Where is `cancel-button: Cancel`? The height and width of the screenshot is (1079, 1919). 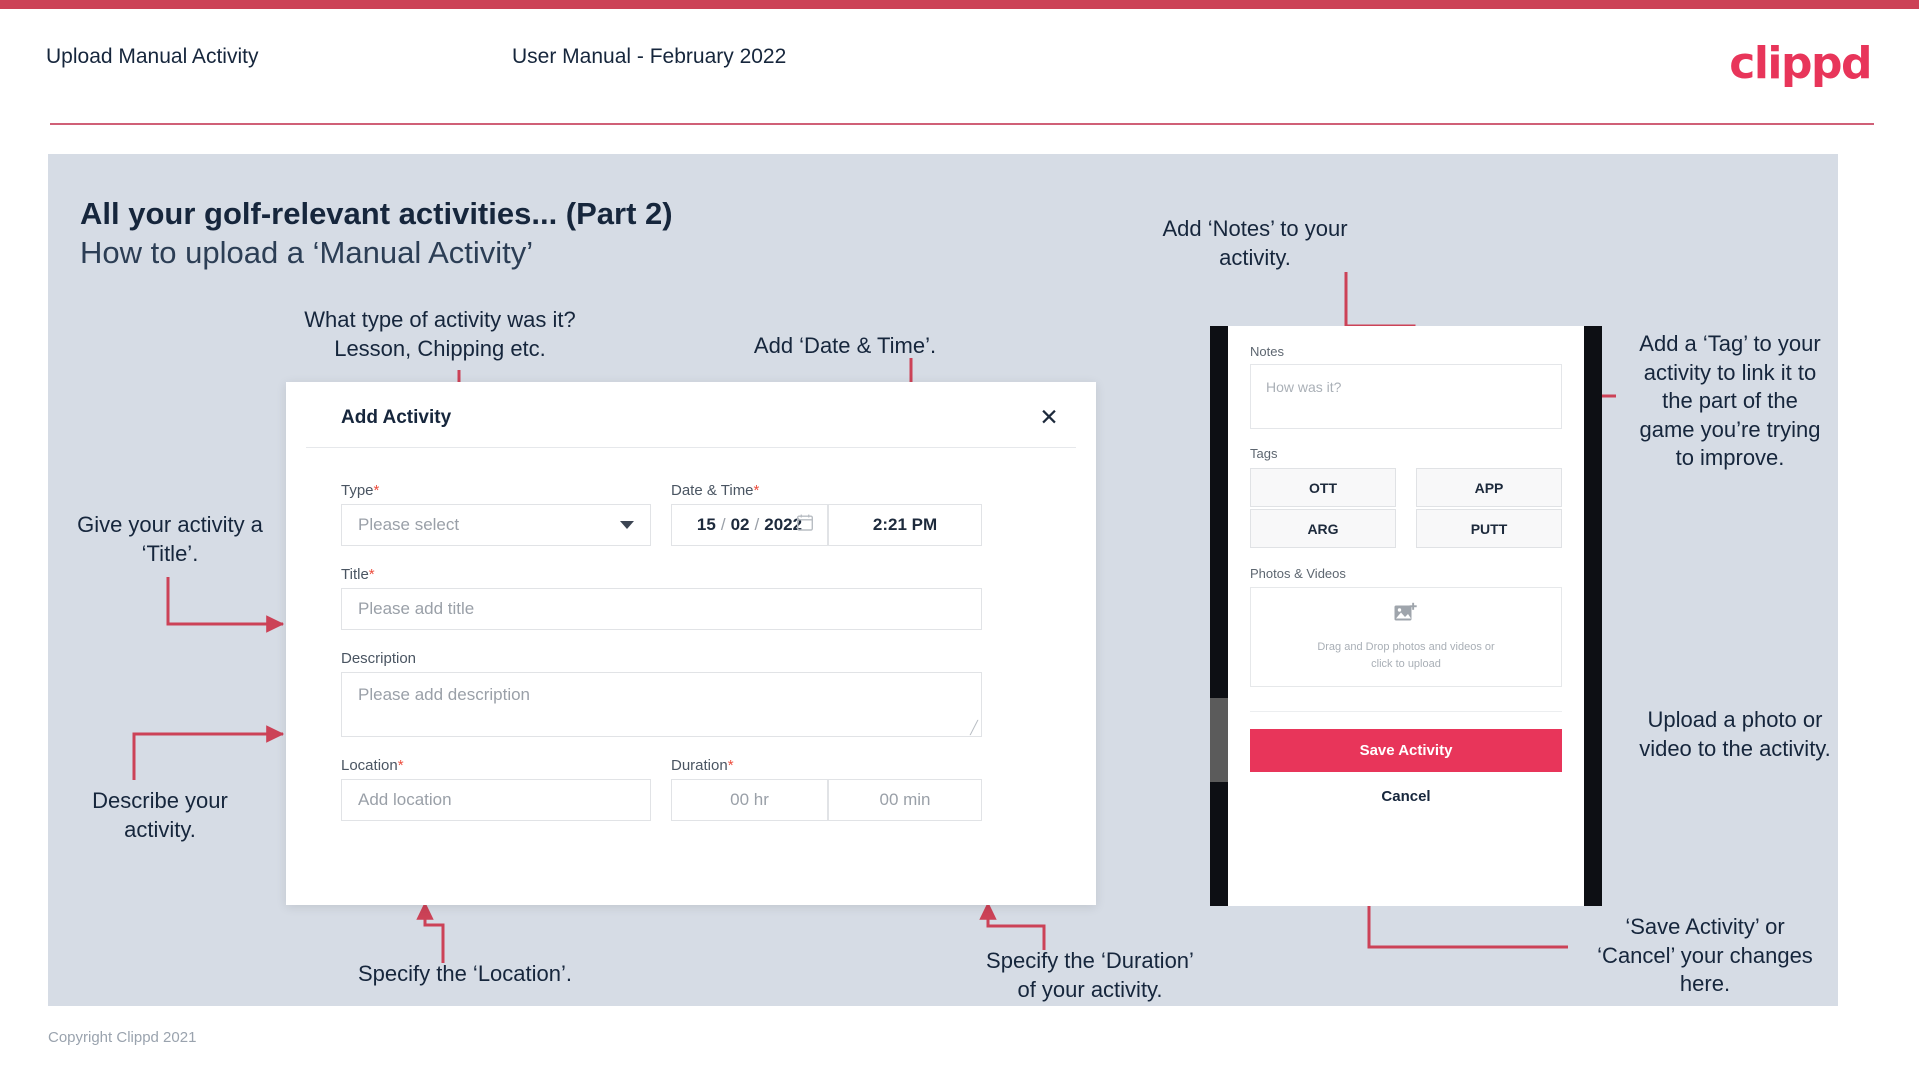 cancel-button: Cancel is located at coordinates (1406, 796).